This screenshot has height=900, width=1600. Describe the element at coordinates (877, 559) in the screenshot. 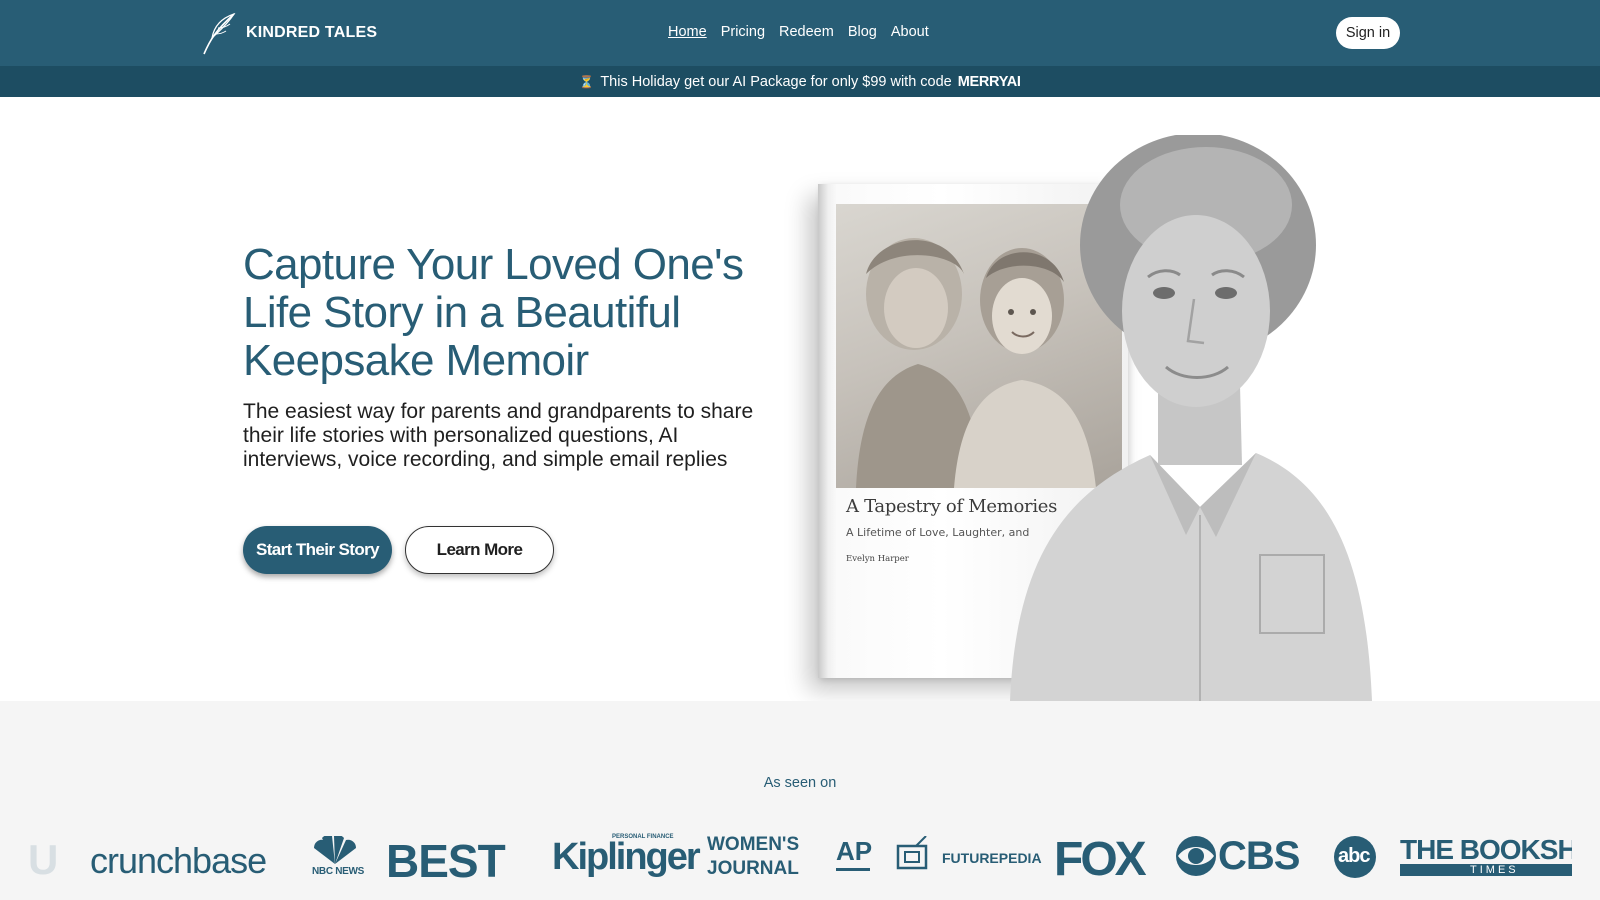

I see `book-author: Evelyn Harper` at that location.